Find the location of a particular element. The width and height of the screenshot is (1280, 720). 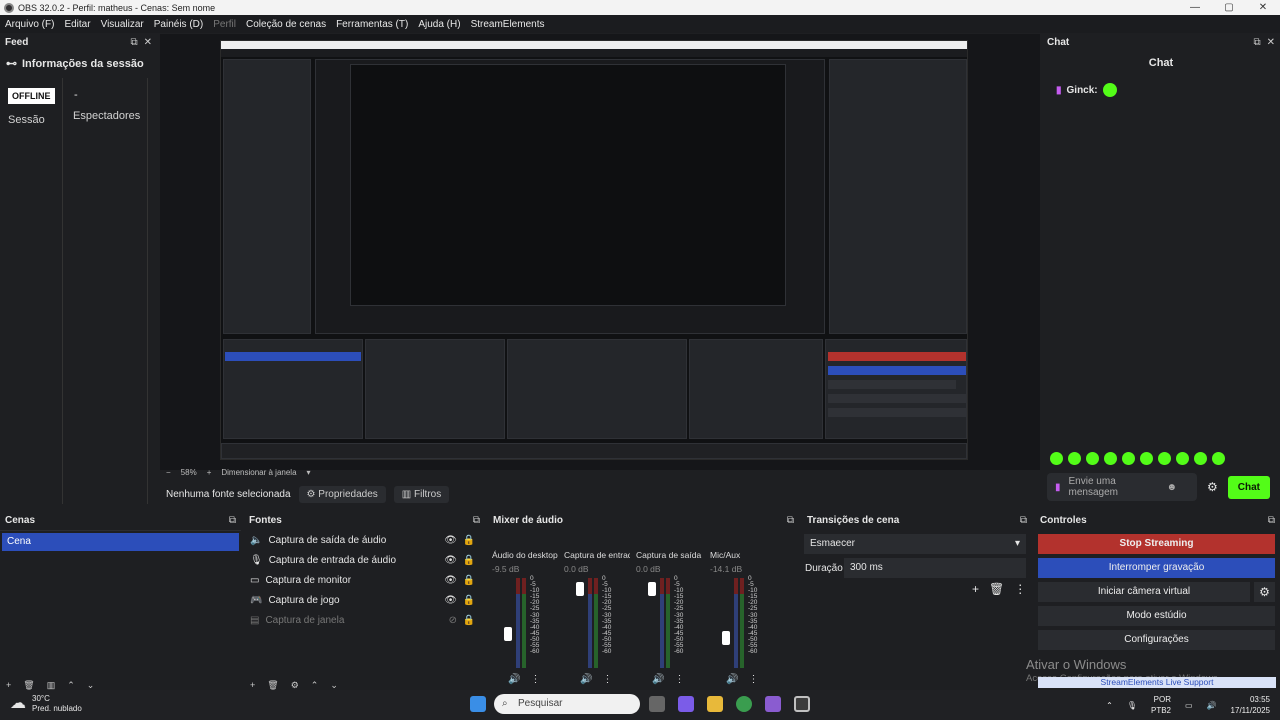

studio-mode-button: Modo estúdio is located at coordinates (1156, 616).